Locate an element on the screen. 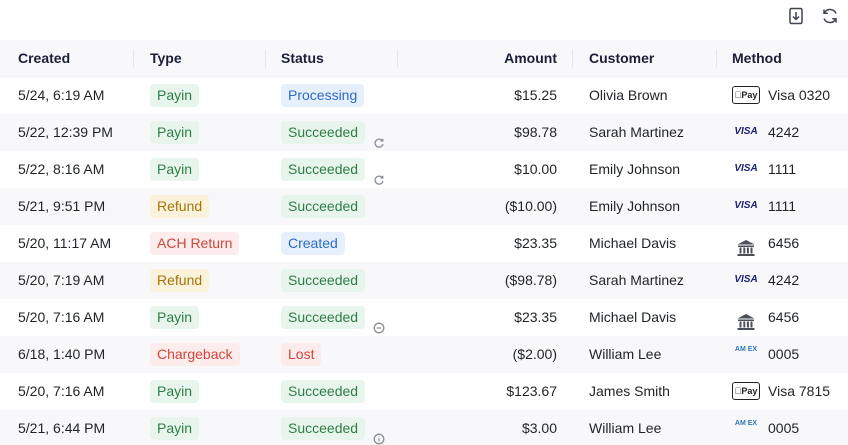 The image size is (848, 445). minus-circle-icon is located at coordinates (379, 322).